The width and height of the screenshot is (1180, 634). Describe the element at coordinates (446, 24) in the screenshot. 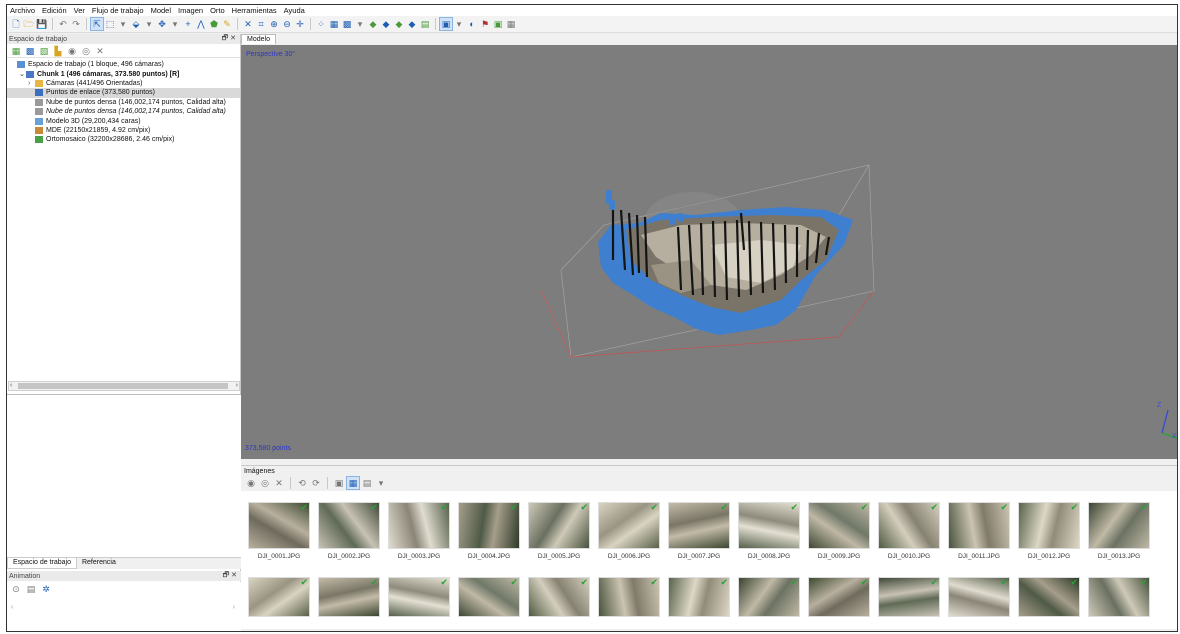

I see `show-cameras-icon: ▣` at that location.